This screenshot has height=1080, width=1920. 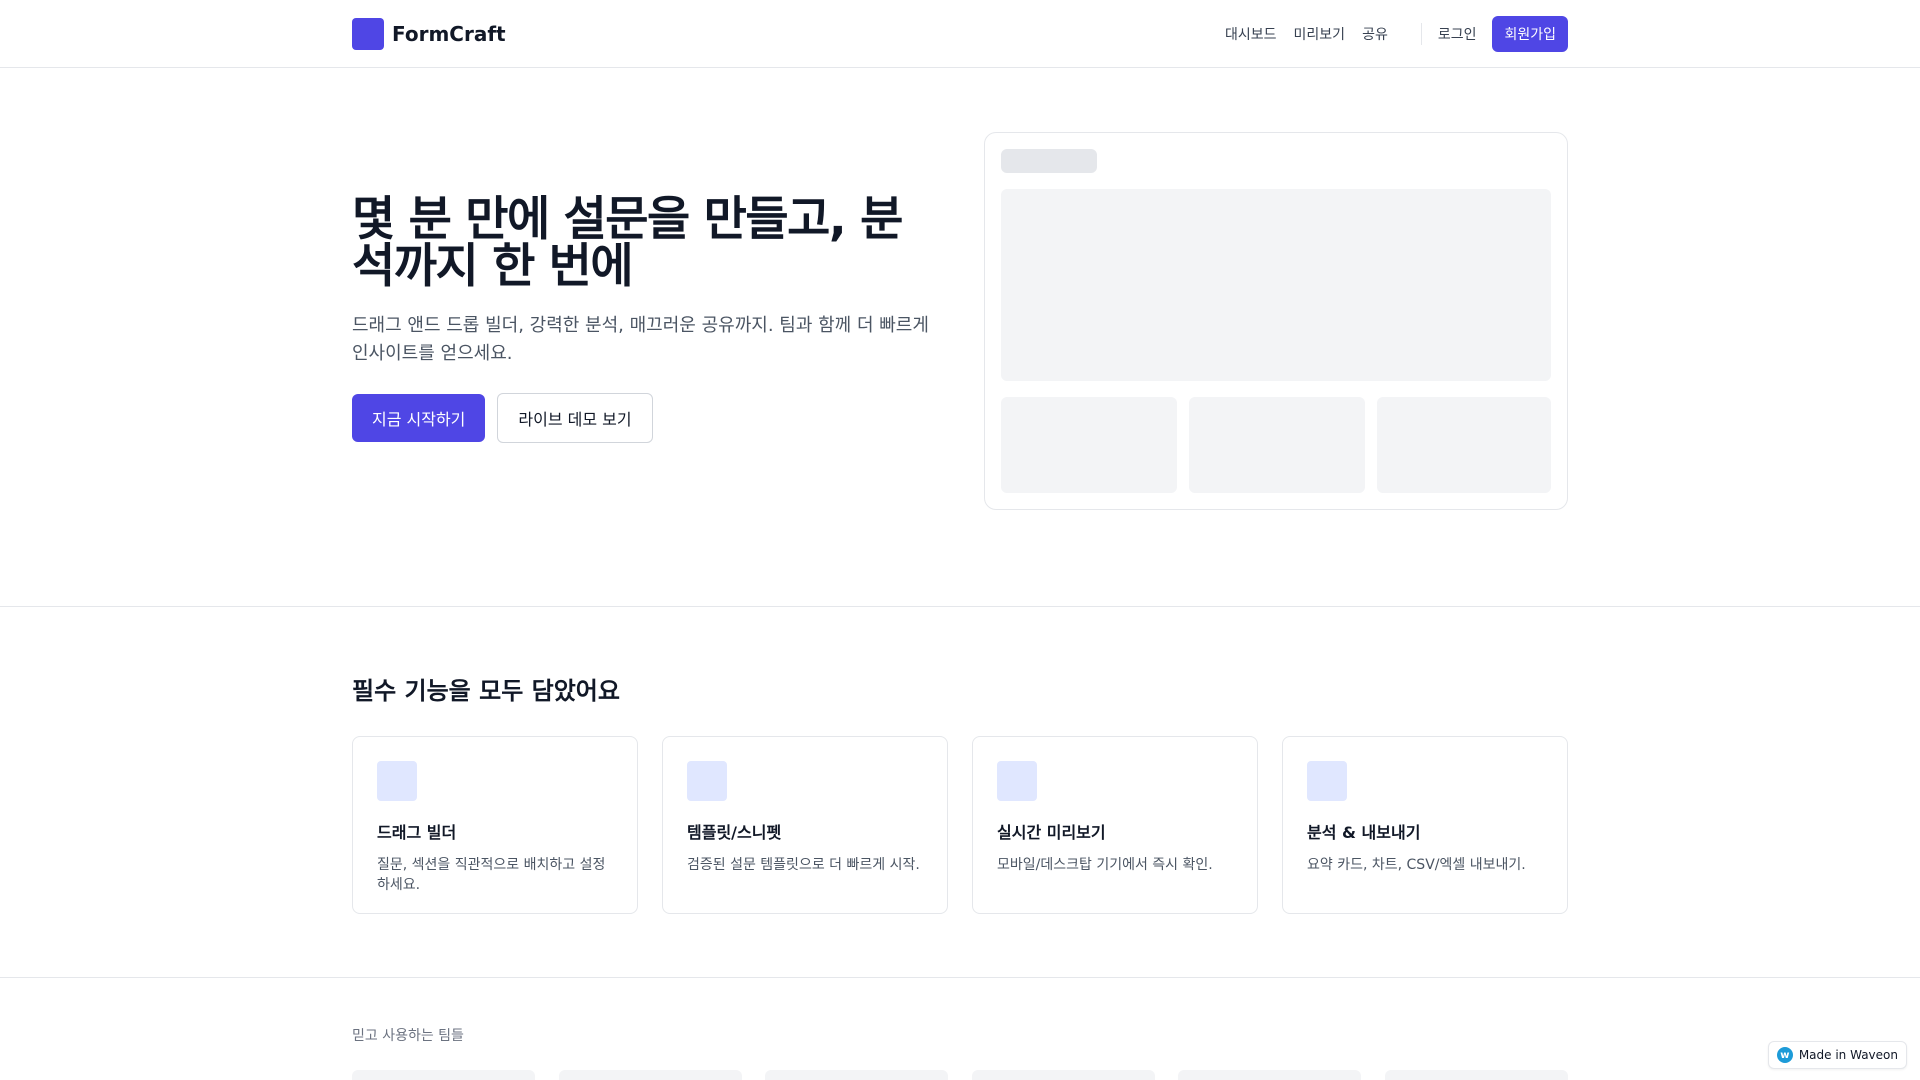 What do you see at coordinates (1425, 825) in the screenshot?
I see `feature-card-analytics: 분석 & 내보내기 요약 카드, 차트, CSV/엑셀 내보내기.` at bounding box center [1425, 825].